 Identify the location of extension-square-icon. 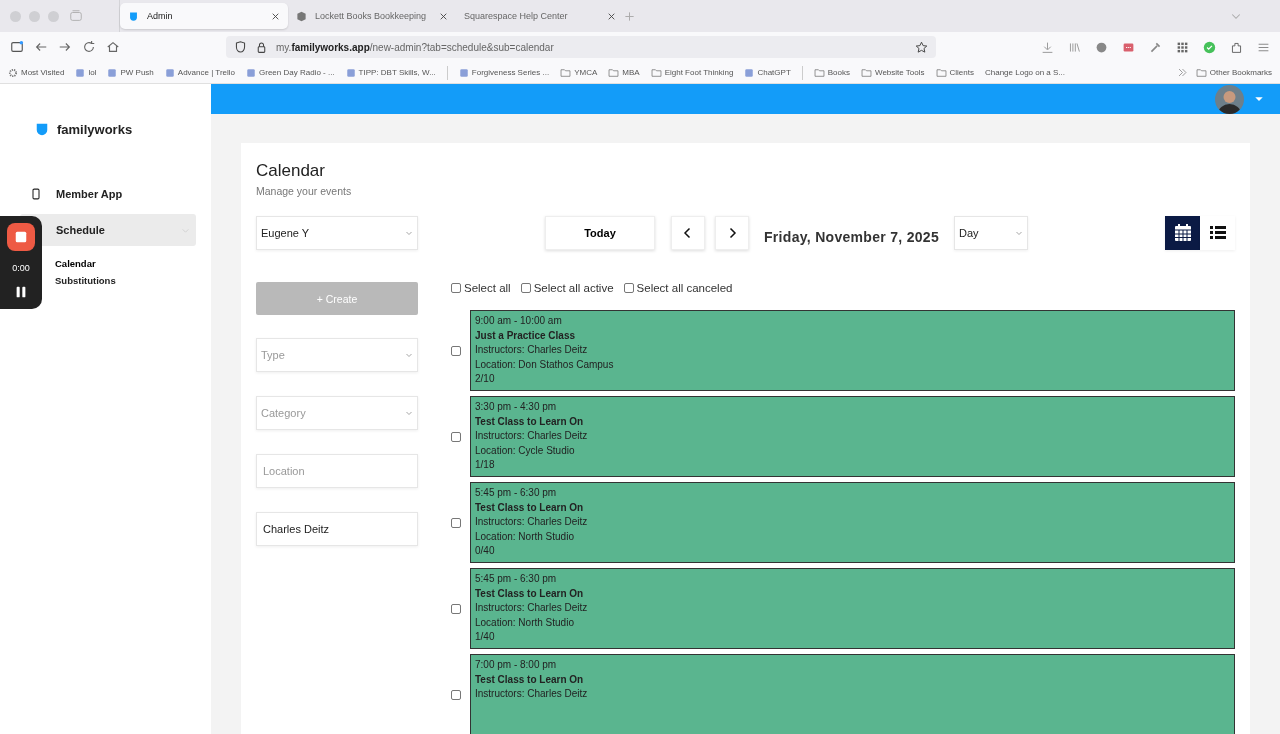
(1128, 47).